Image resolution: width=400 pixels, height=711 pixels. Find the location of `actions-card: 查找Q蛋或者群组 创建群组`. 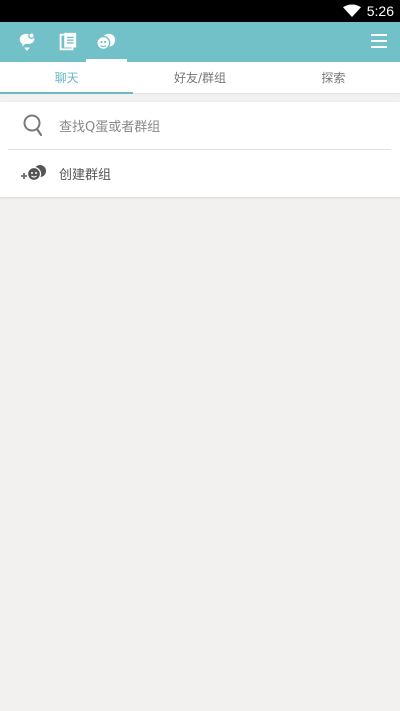

actions-card: 查找Q蛋或者群组 创建群组 is located at coordinates (200, 149).